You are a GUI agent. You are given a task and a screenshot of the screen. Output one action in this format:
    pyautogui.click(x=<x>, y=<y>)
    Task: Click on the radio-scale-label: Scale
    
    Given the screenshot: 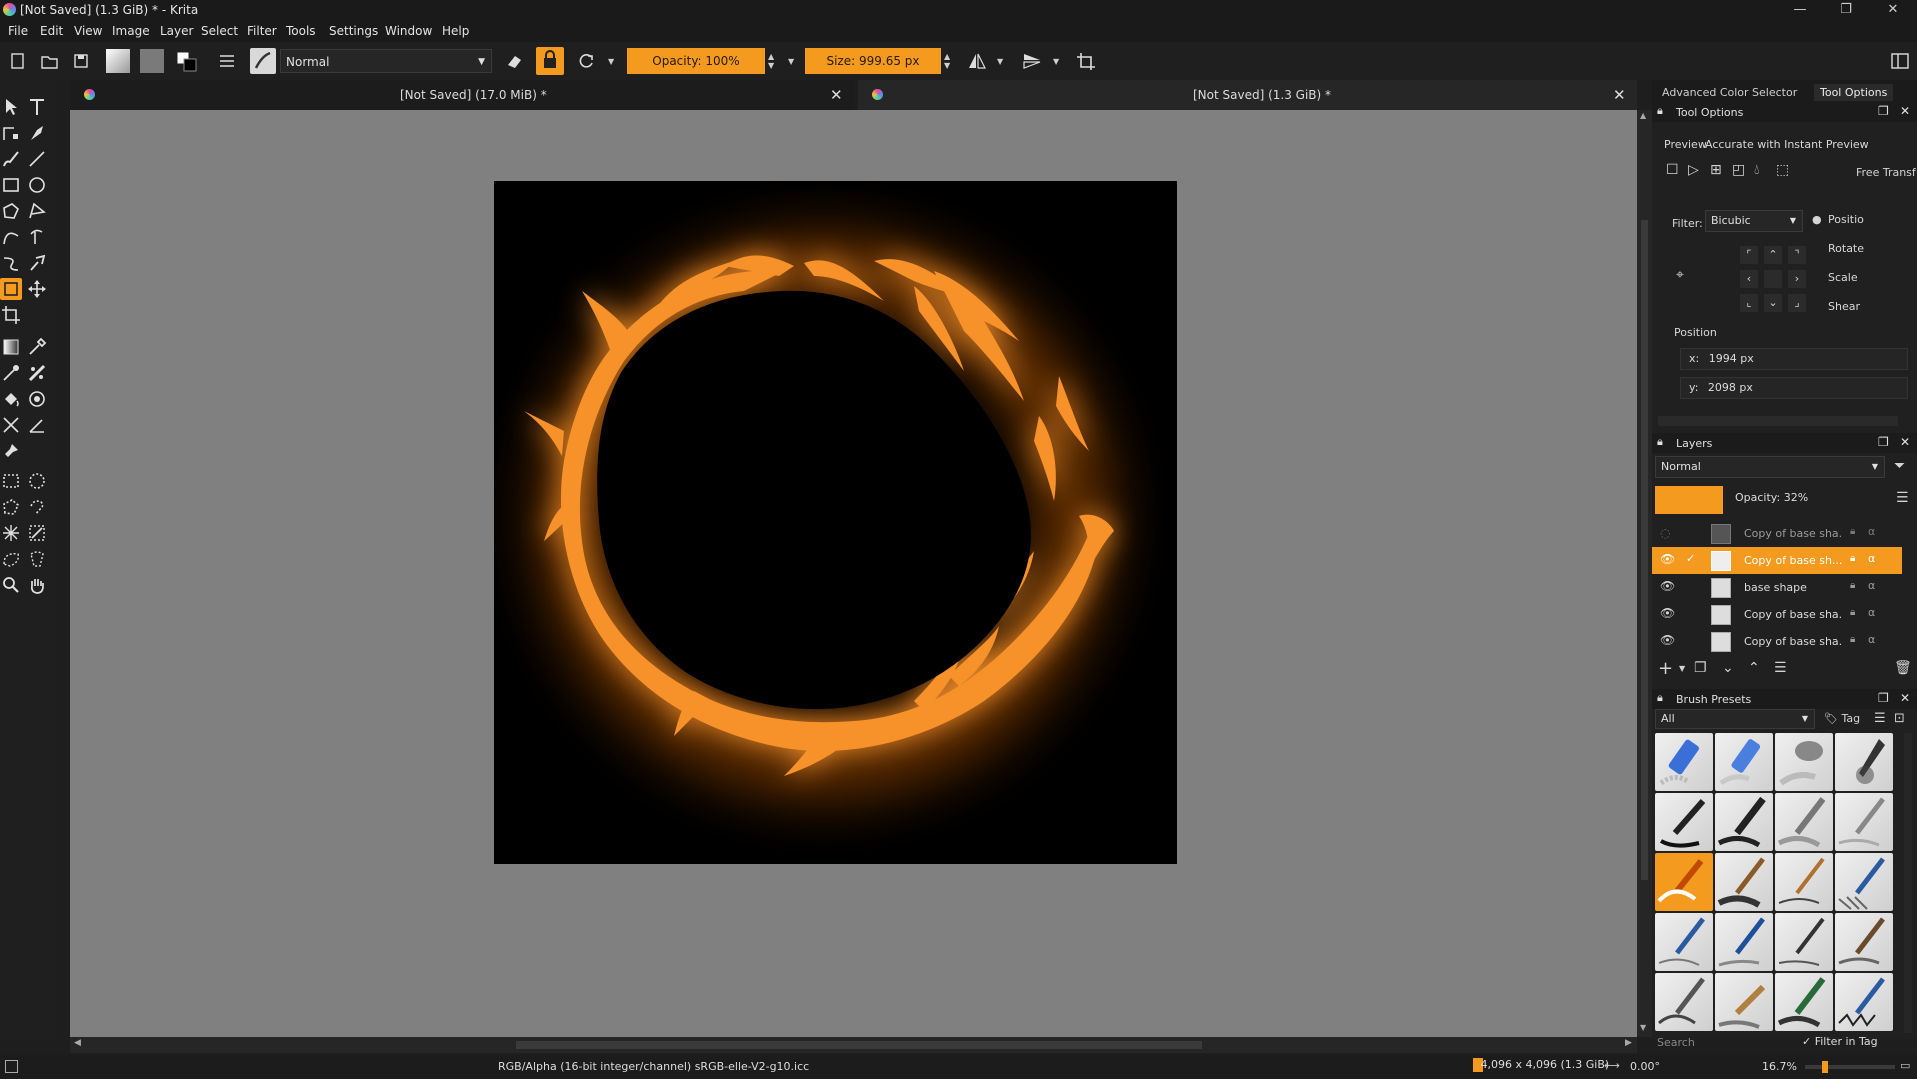 What is the action you would take?
    pyautogui.click(x=1843, y=277)
    